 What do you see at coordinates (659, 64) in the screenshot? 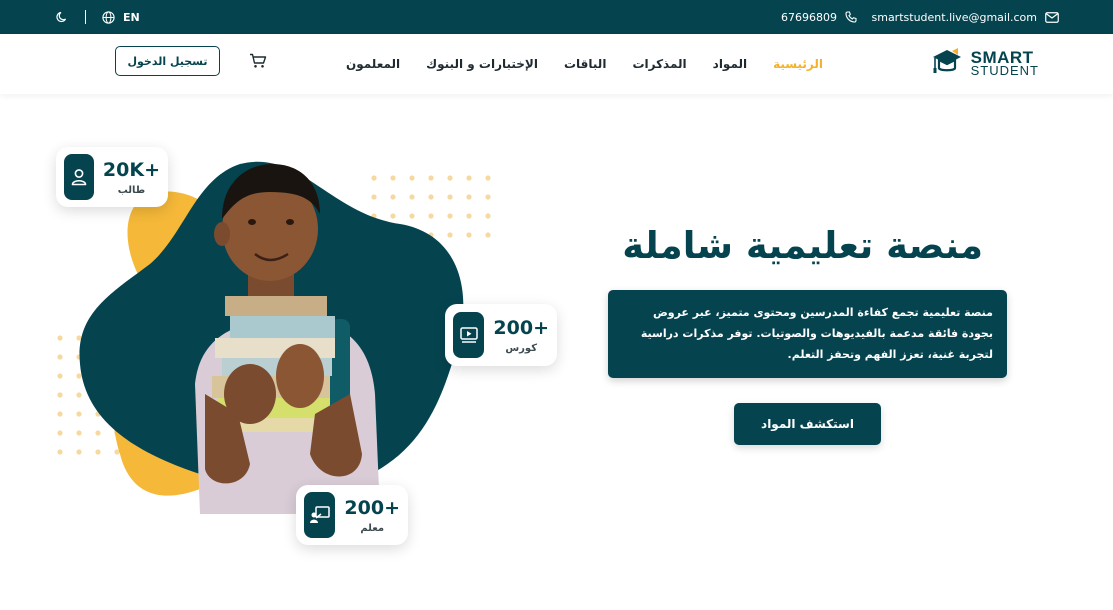
I see `nav-item-notes: المذكرات` at bounding box center [659, 64].